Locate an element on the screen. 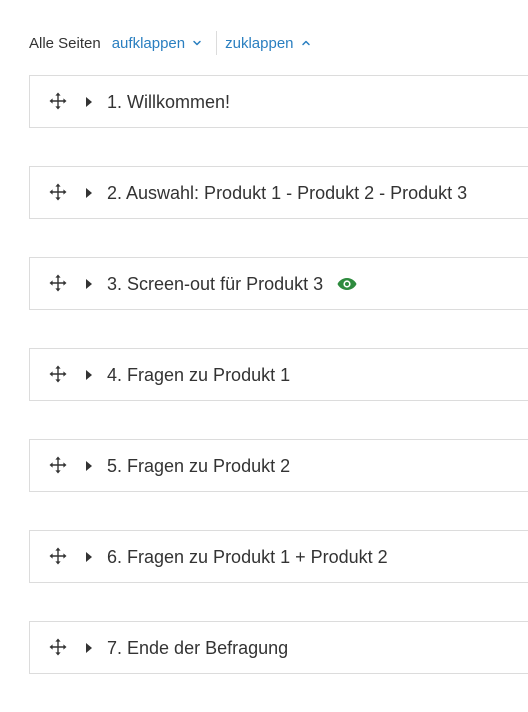  page-title-text: 6. Fragen zu Produkt 1 + Produkt 2 is located at coordinates (247, 557).